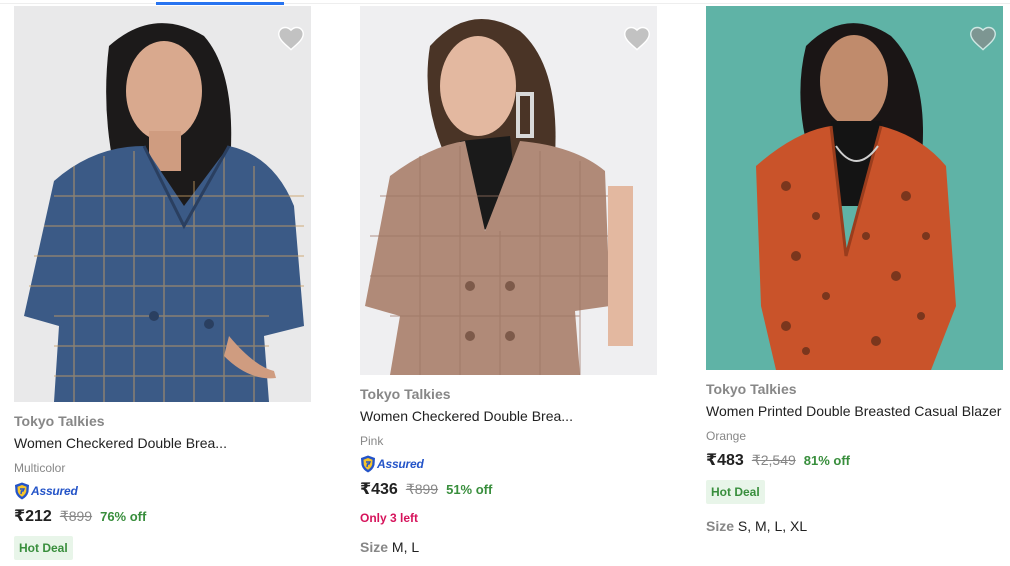  I want to click on original-price: ₹2,549, so click(773, 460).